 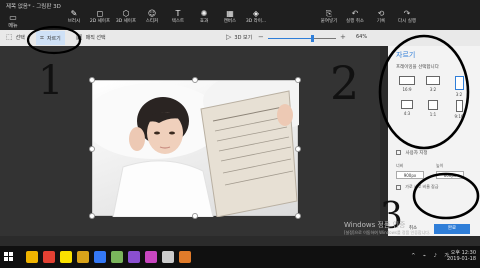 What do you see at coordinates (240, 257) in the screenshot?
I see `taskbar: ^ ⌁ ♪ 가 오후 12:30 2019-01-18` at bounding box center [240, 257].